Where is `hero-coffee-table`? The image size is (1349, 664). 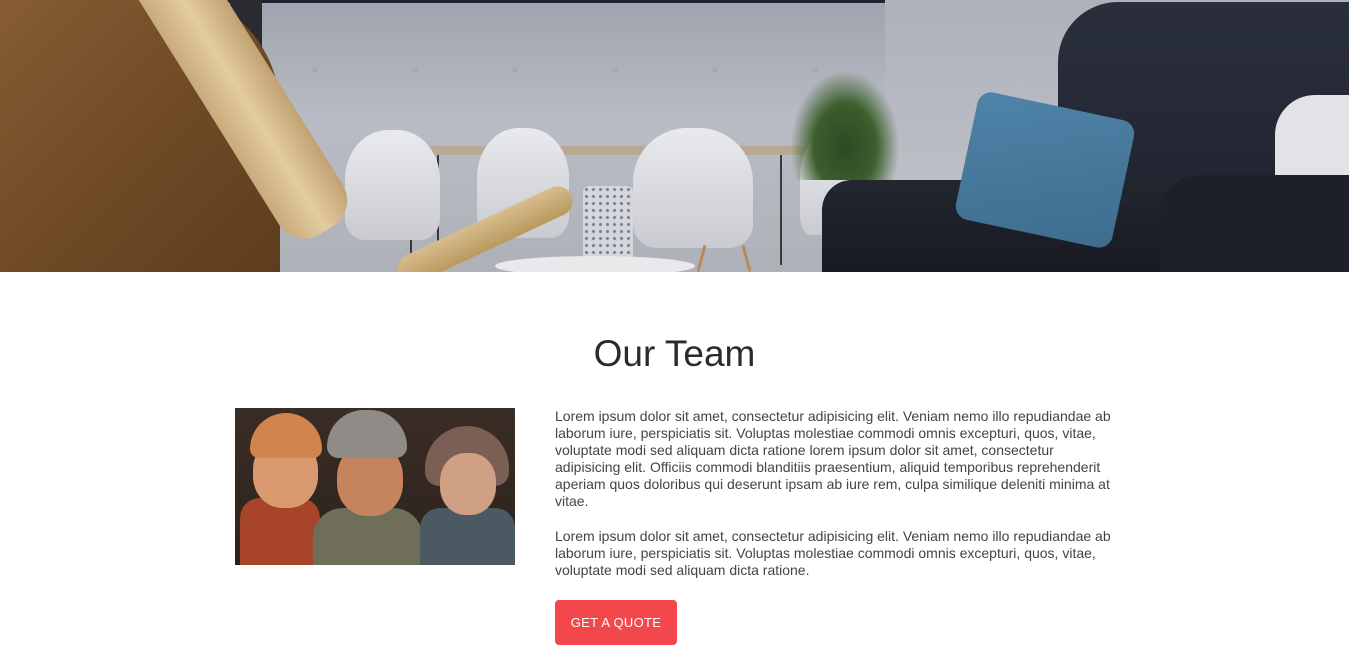
hero-coffee-table is located at coordinates (595, 264).